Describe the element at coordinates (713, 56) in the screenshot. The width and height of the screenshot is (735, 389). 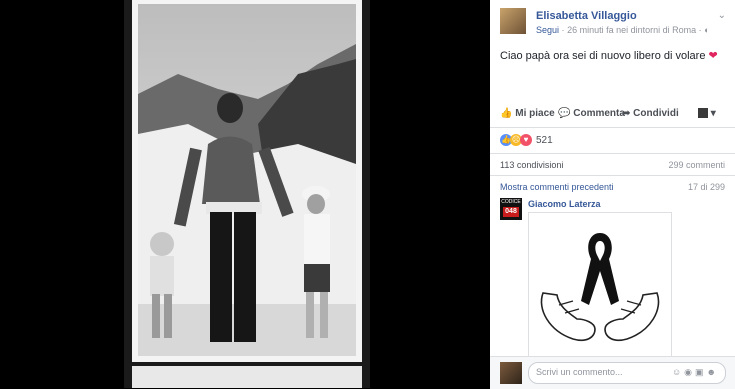
I see `heart-emoji: ❤` at that location.